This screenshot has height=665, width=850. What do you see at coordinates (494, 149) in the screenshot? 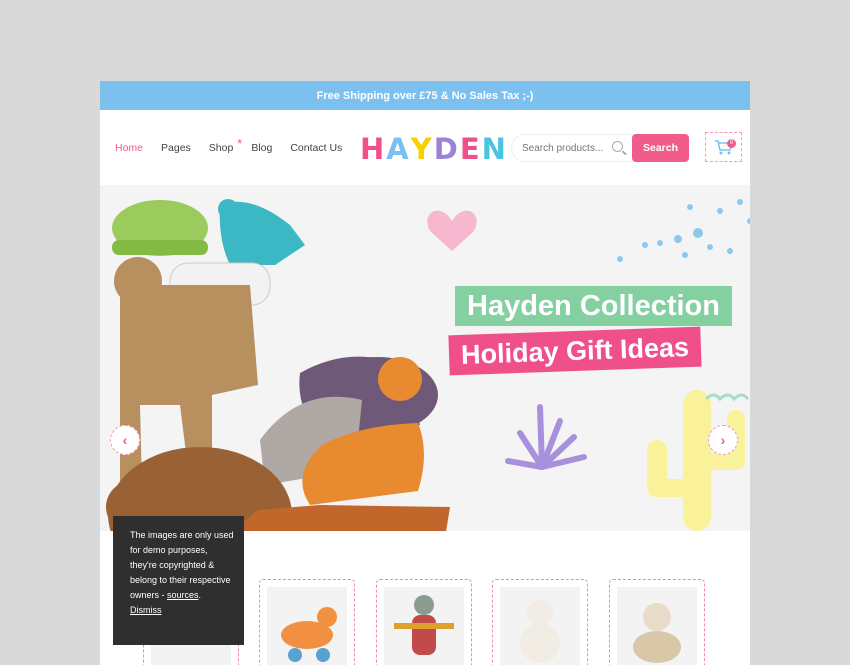
I see `logo-letter: N` at bounding box center [494, 149].